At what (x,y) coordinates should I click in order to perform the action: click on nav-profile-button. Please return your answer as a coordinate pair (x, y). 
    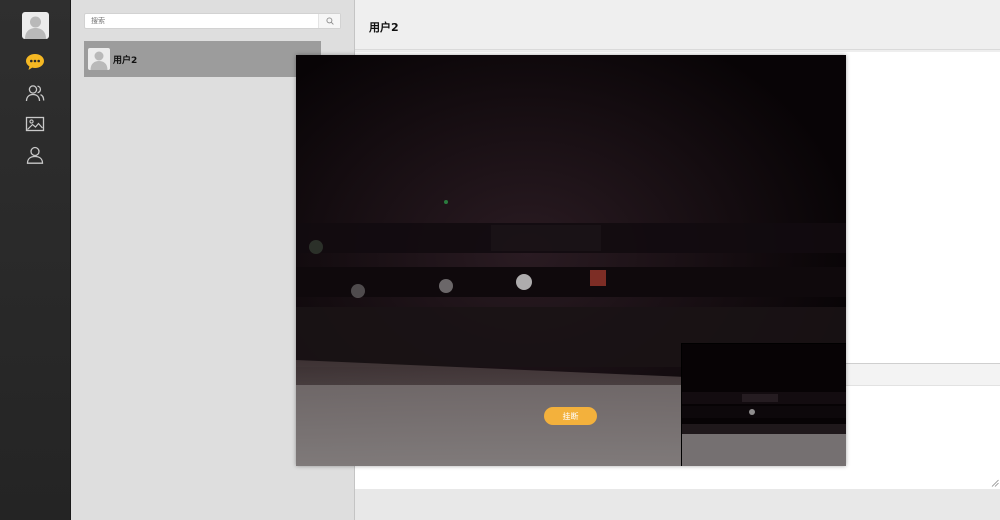
    Looking at the image, I should click on (35, 155).